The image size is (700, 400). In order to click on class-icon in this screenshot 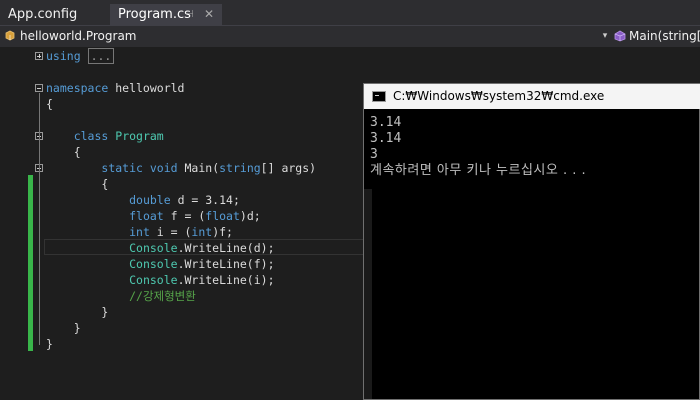, I will do `click(10, 35)`.